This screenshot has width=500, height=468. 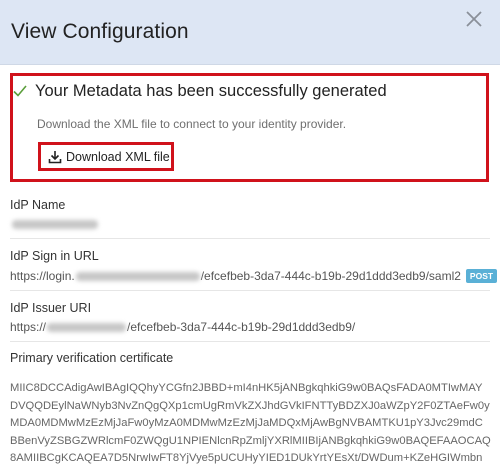 I want to click on download-xml-button: Download XML file, so click(x=106, y=156).